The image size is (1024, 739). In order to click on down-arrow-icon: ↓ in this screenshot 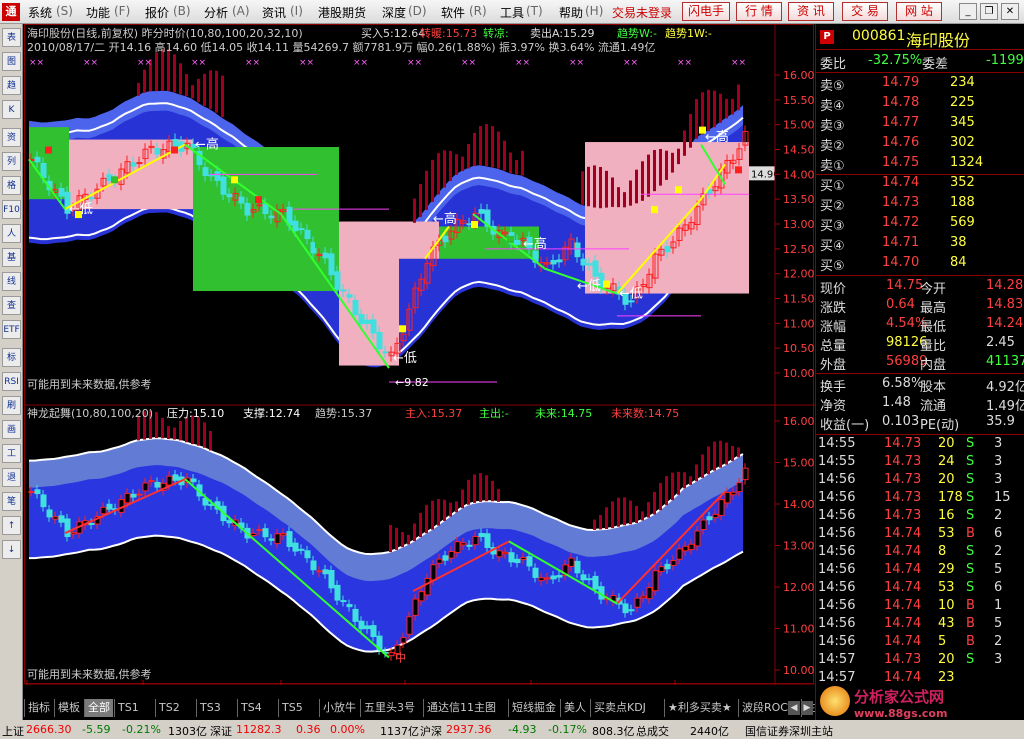, I will do `click(11, 549)`.